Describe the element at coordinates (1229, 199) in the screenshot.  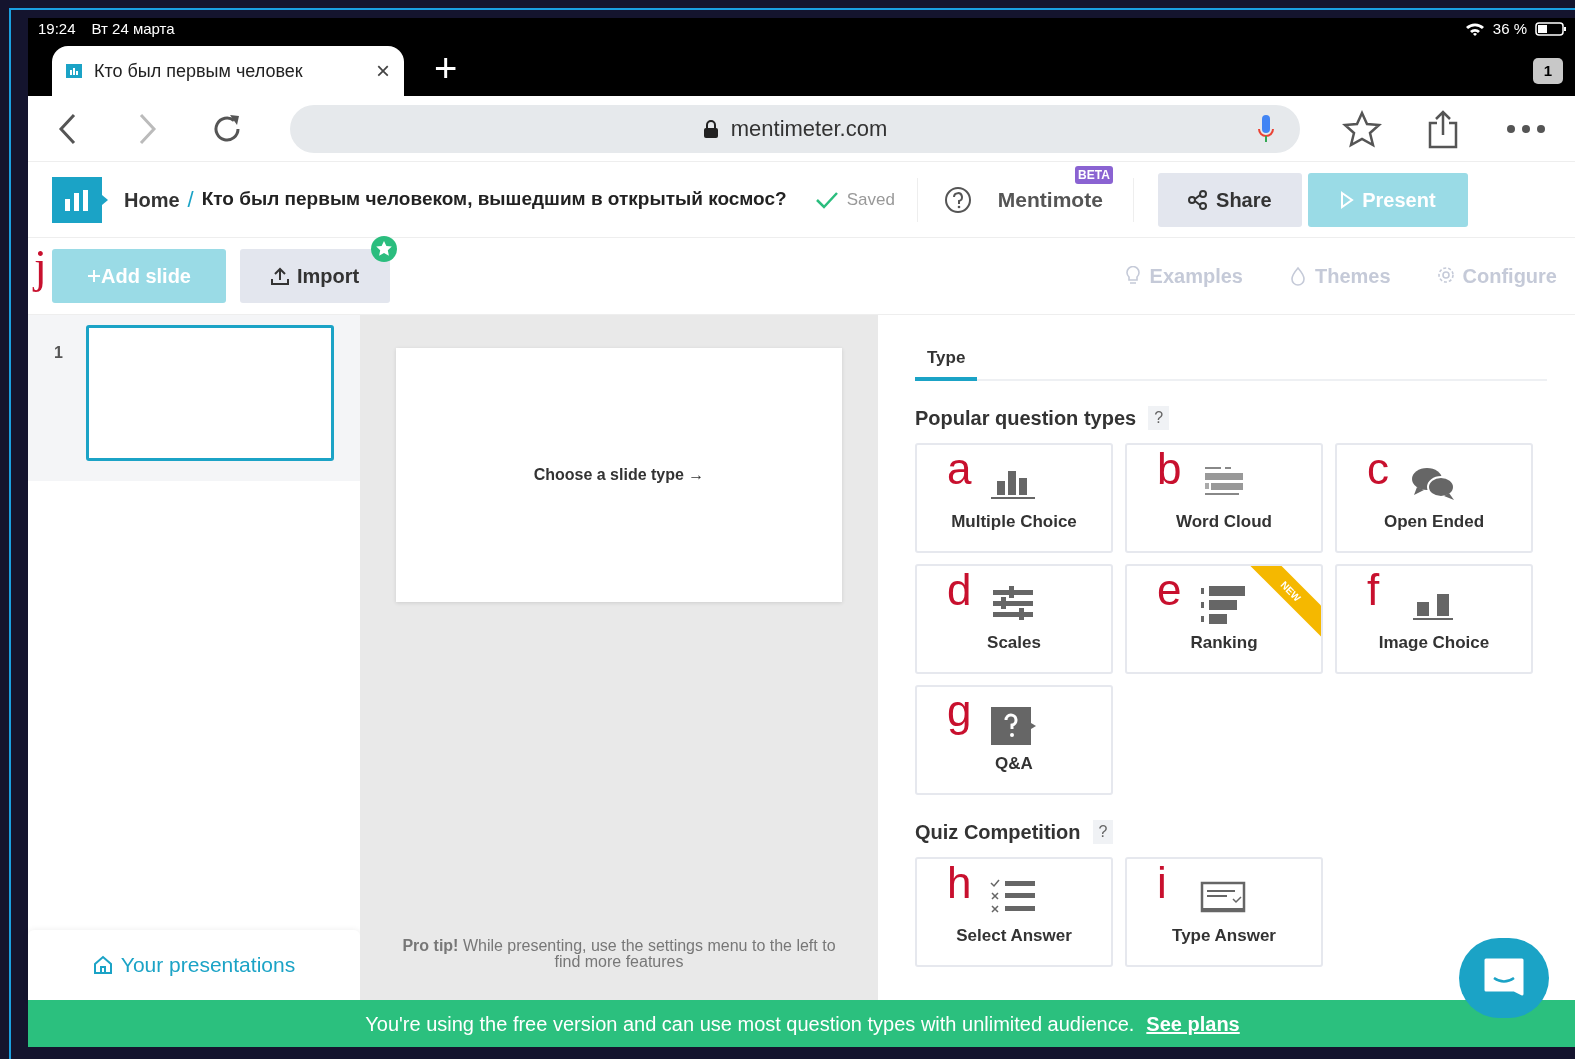
I see `share-button: Share` at that location.